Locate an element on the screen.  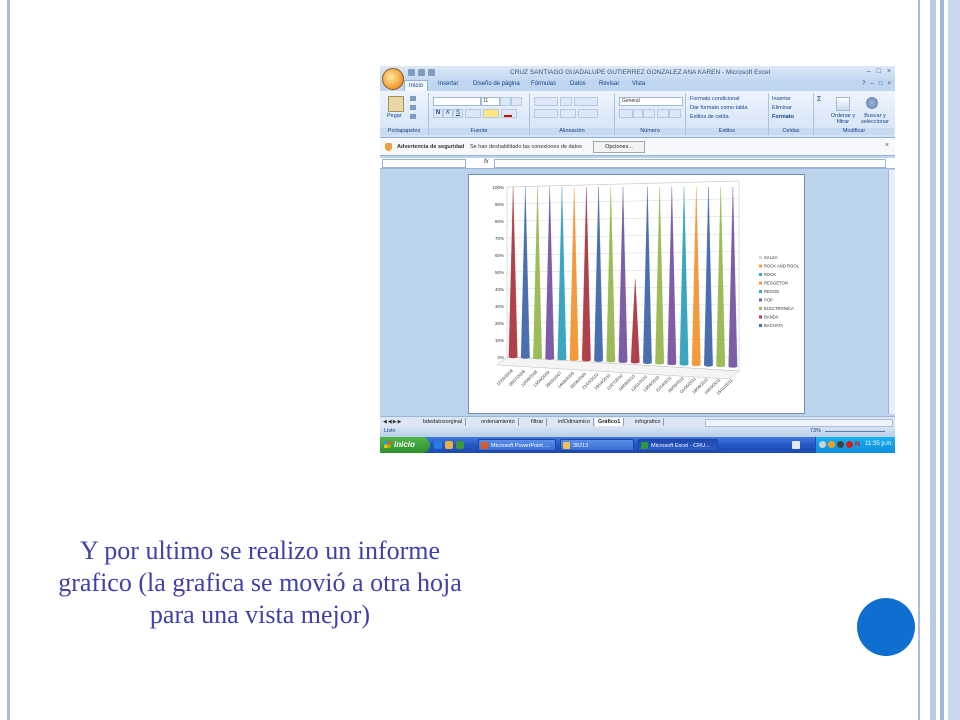
redo-icon is located at coordinates (431, 72).